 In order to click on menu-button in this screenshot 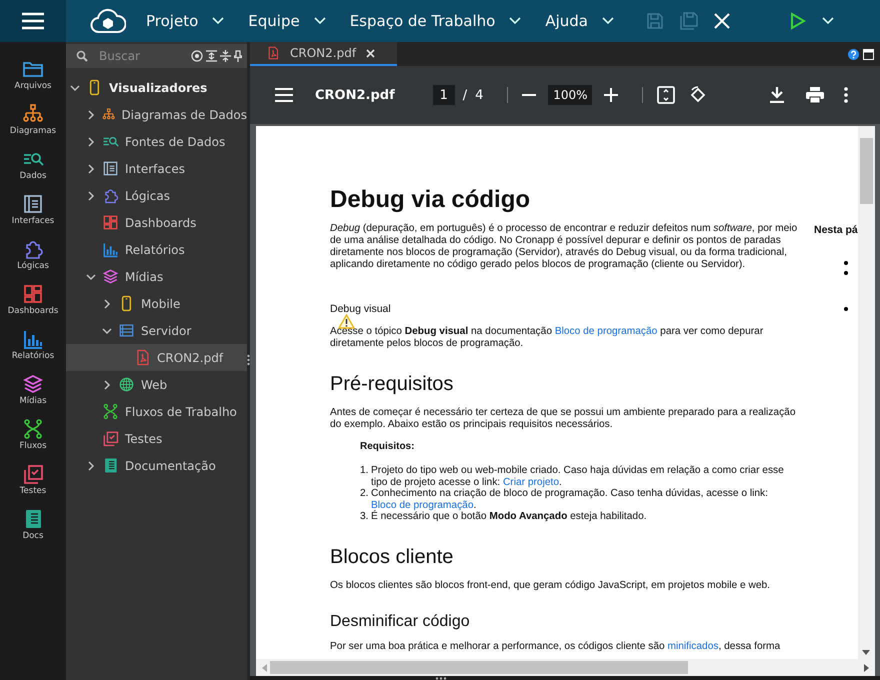, I will do `click(33, 21)`.